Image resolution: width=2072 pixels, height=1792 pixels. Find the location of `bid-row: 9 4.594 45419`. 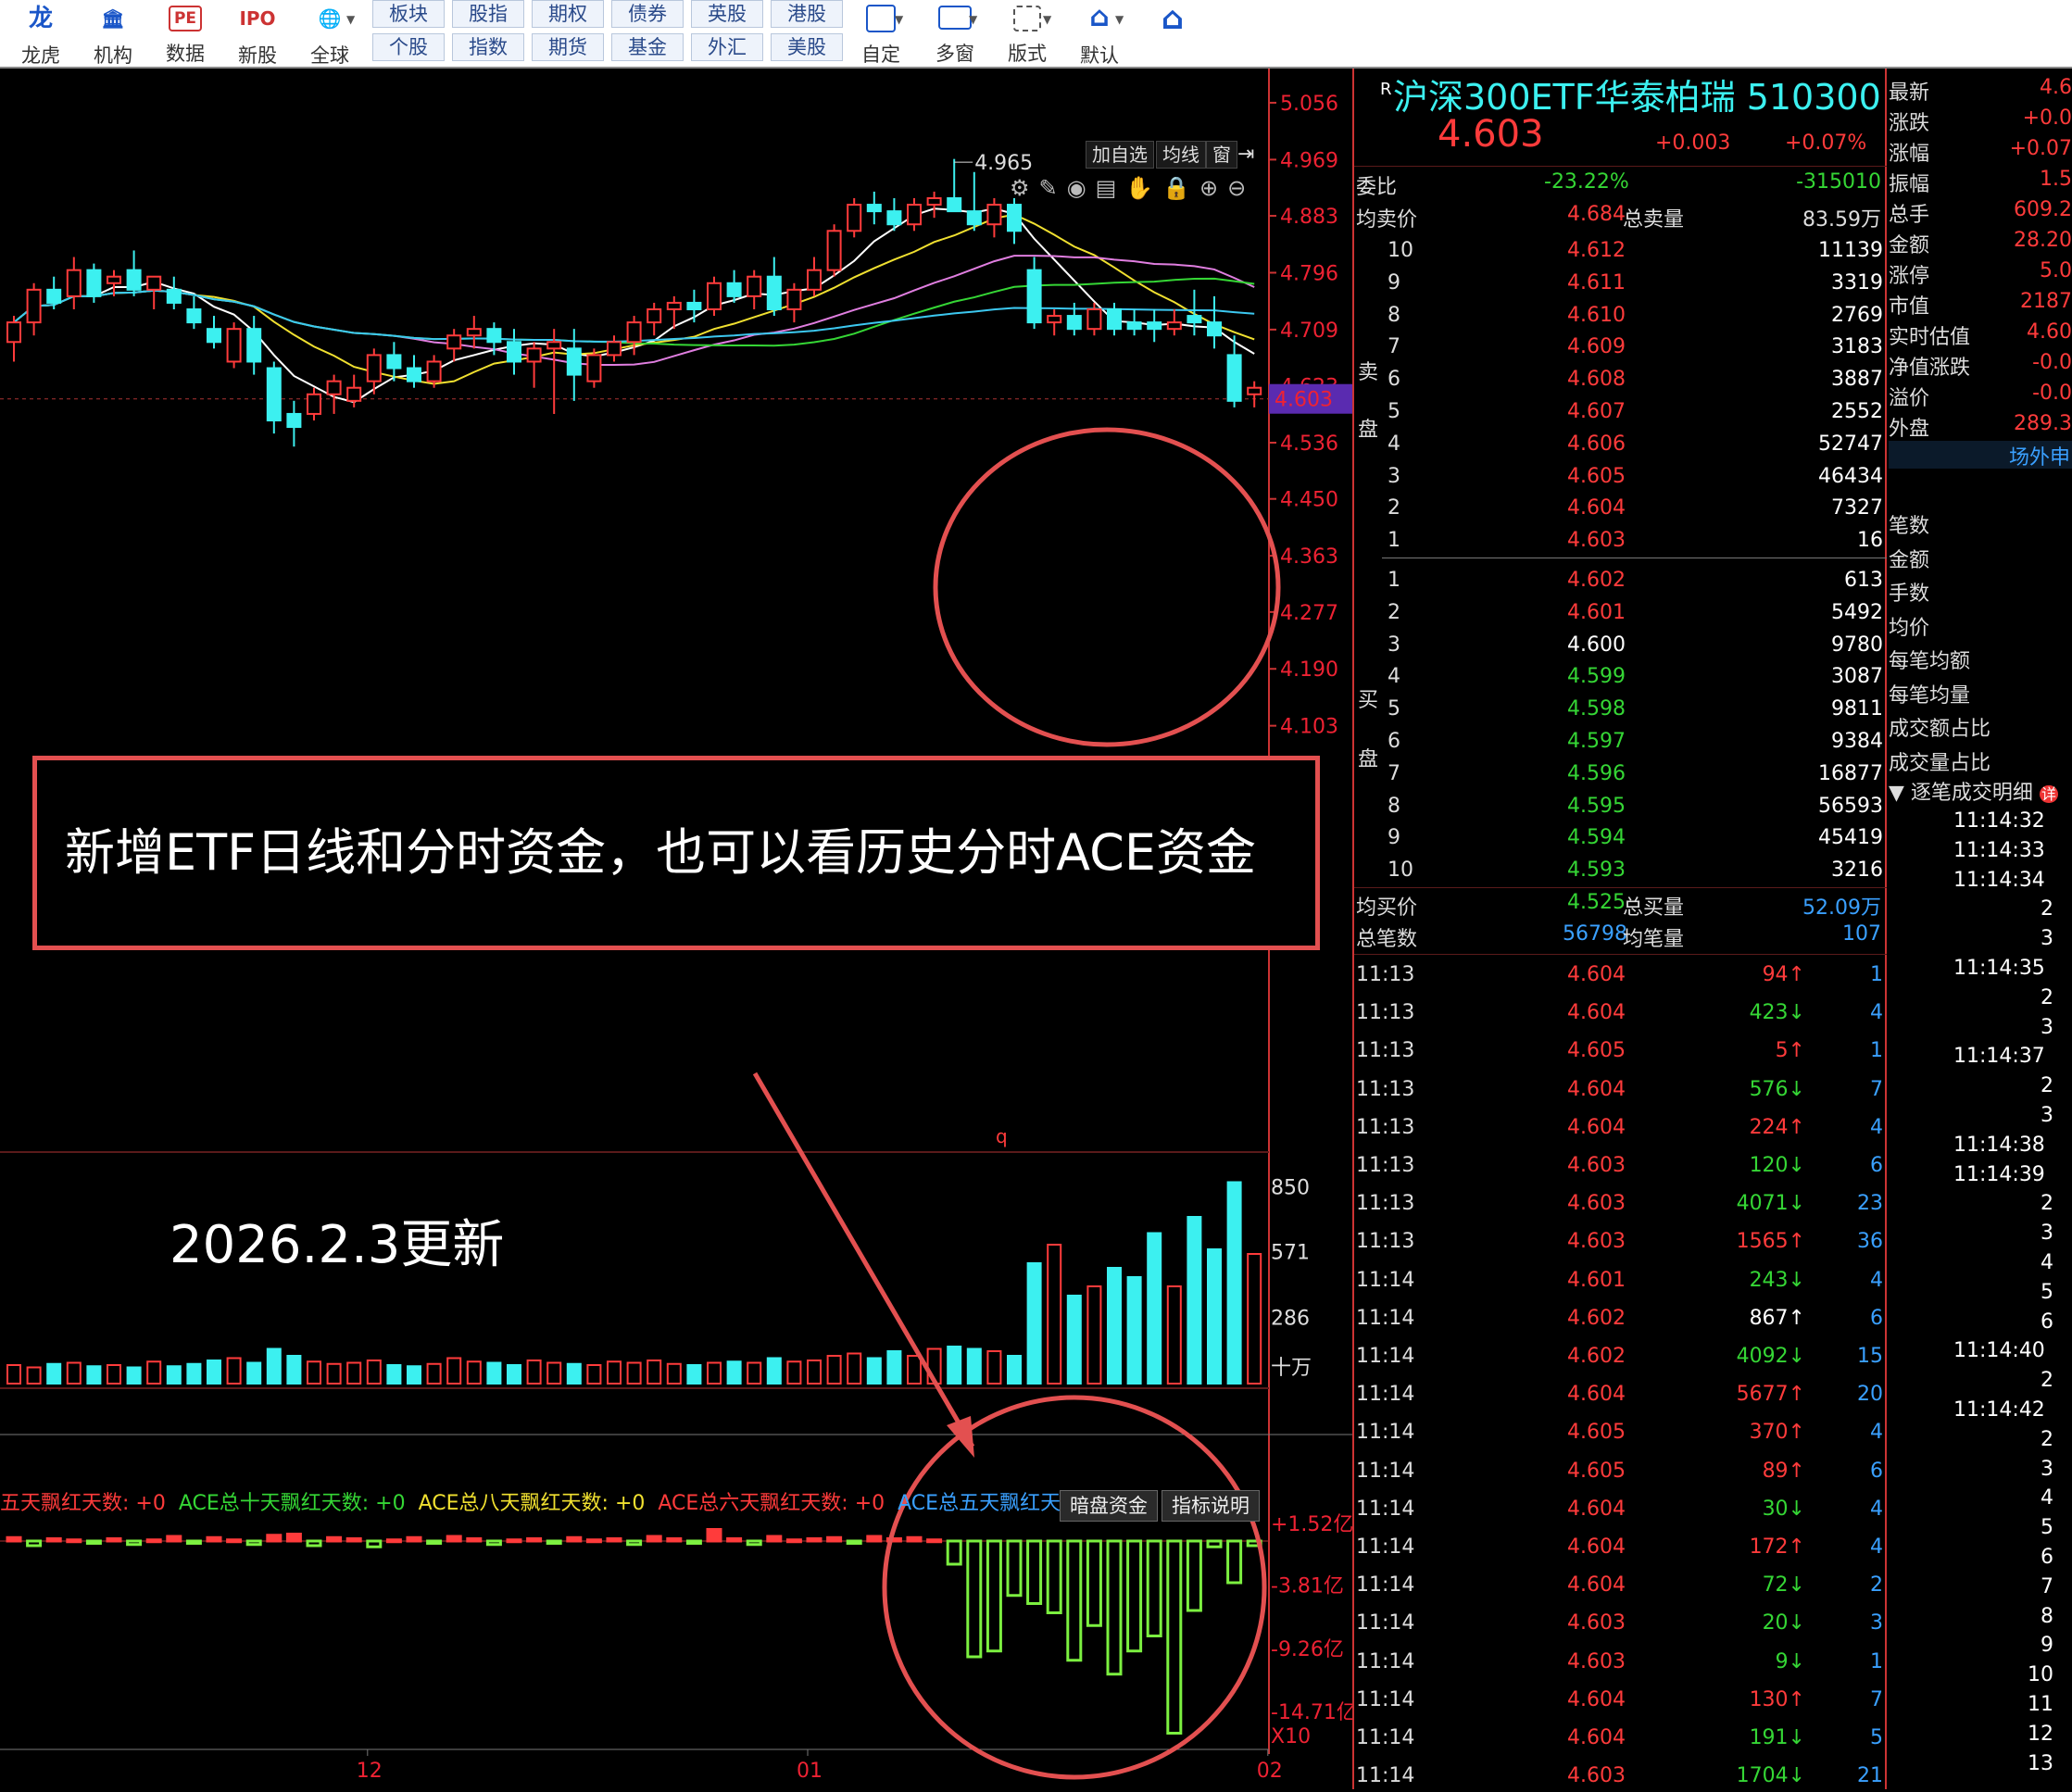

bid-row: 9 4.594 45419 is located at coordinates (1620, 838).